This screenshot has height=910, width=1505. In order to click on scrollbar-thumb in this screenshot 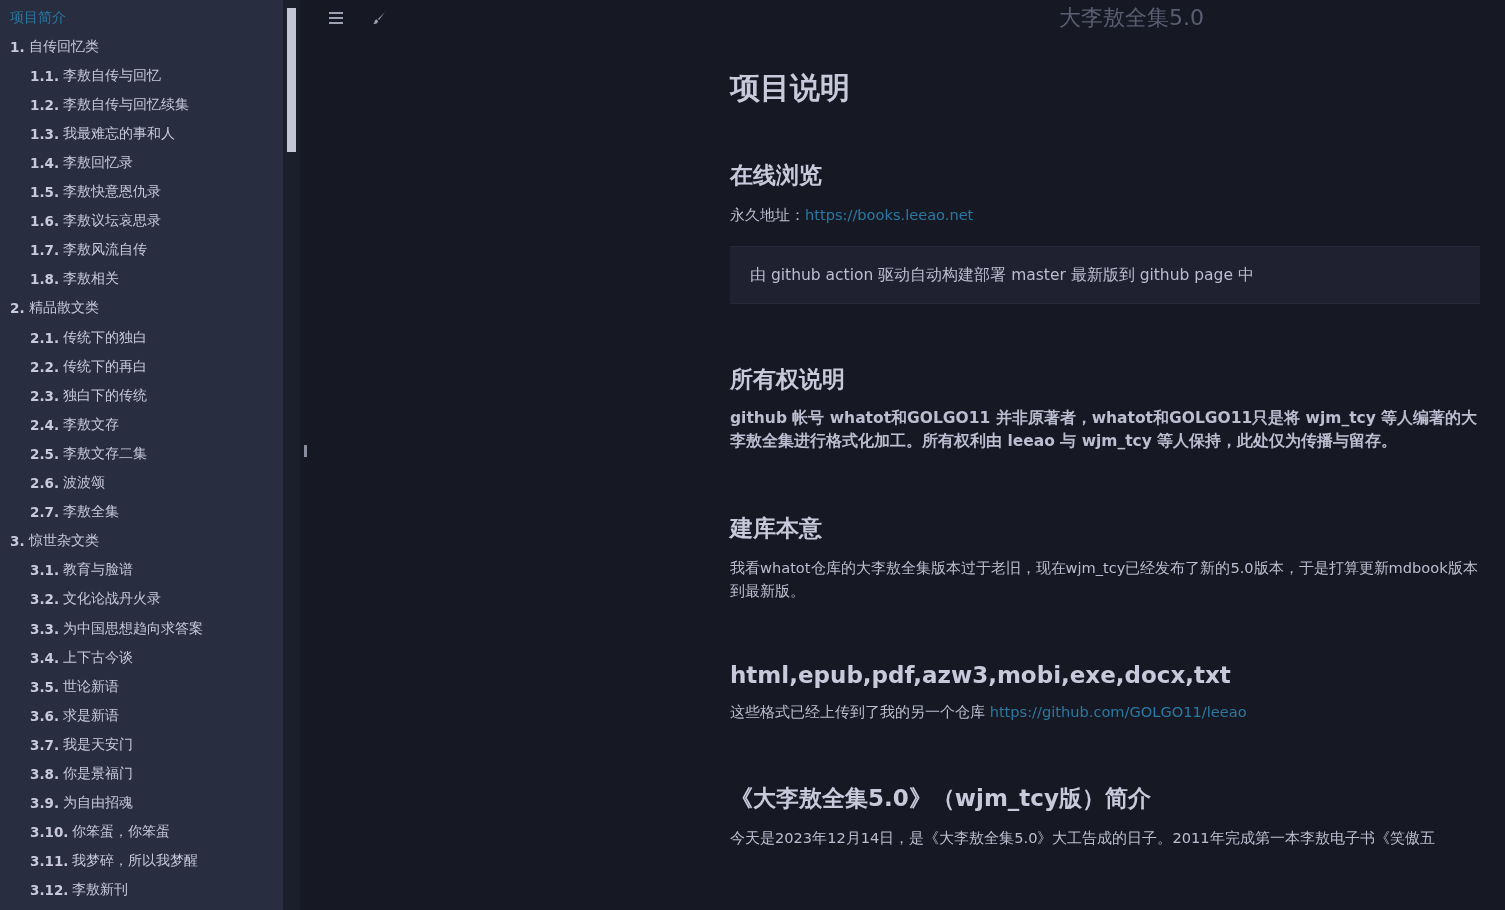, I will do `click(291, 80)`.